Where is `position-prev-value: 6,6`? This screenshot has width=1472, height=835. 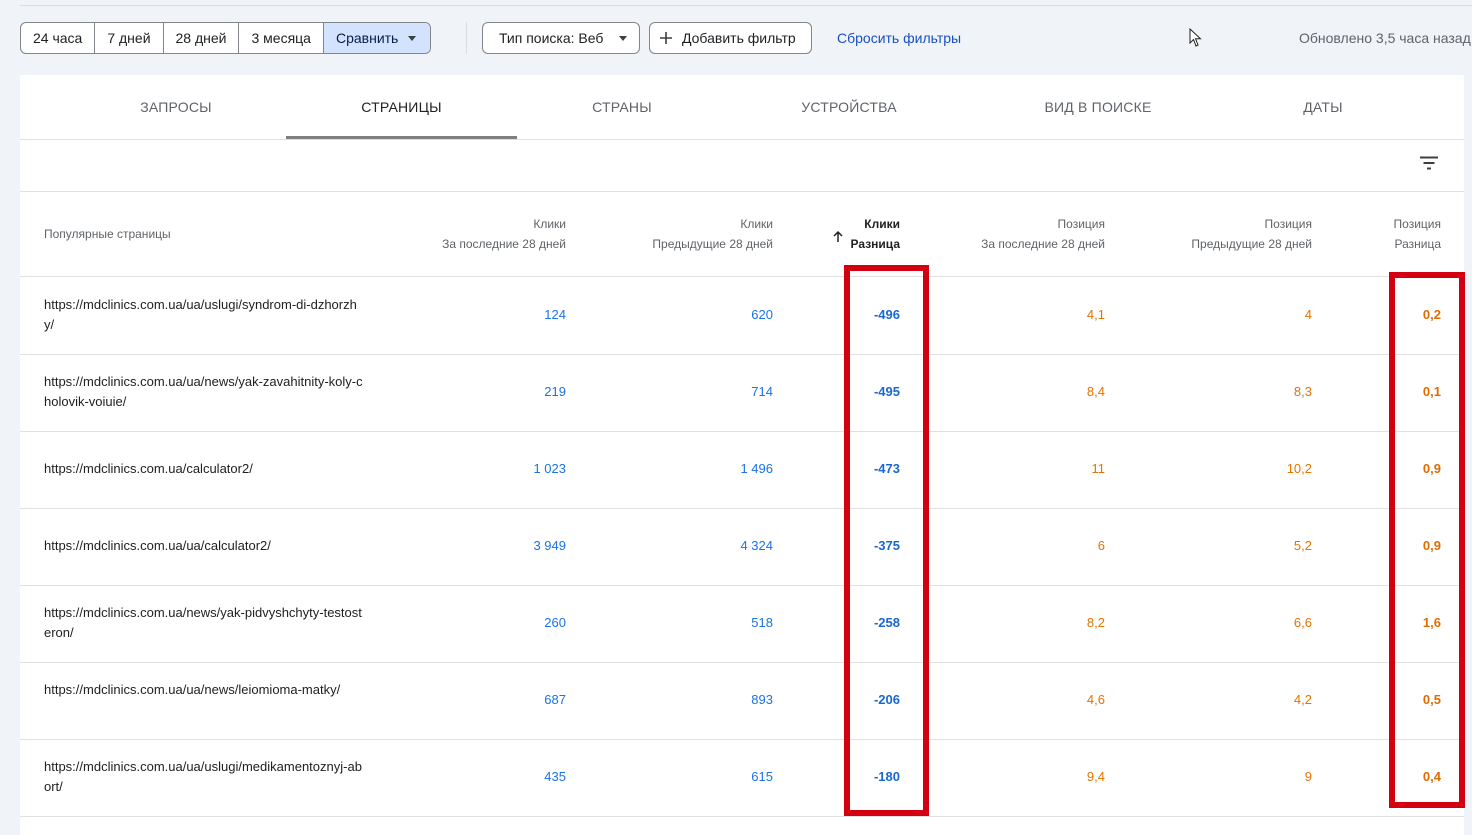
position-prev-value: 6,6 is located at coordinates (1302, 622).